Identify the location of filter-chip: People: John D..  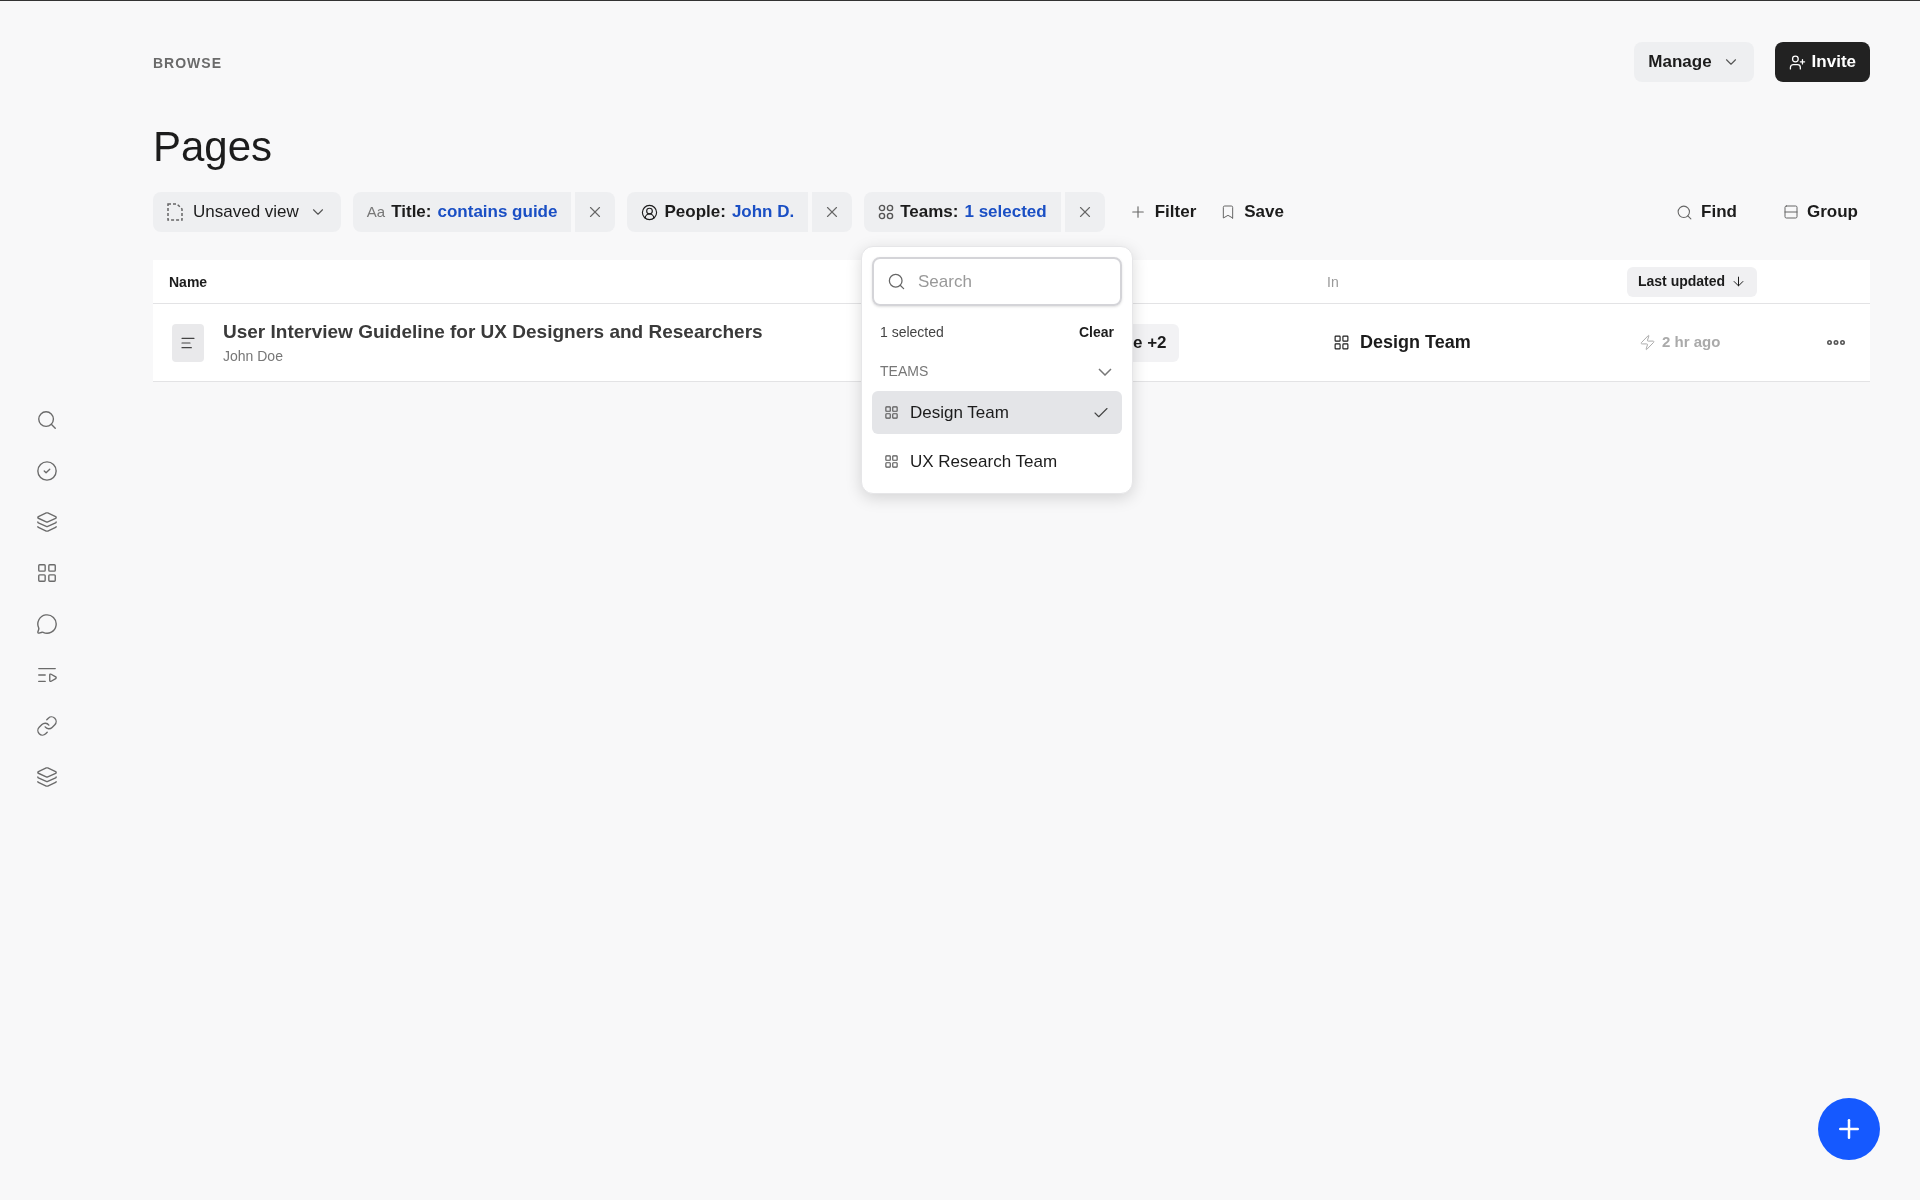
(718, 212).